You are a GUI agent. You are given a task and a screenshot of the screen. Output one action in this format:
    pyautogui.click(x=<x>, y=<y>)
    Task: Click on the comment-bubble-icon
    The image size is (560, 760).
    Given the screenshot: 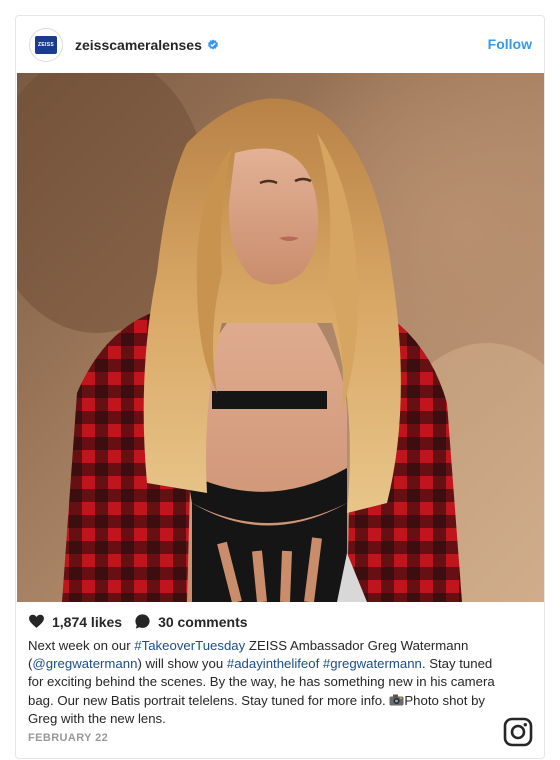 What is the action you would take?
    pyautogui.click(x=142, y=621)
    